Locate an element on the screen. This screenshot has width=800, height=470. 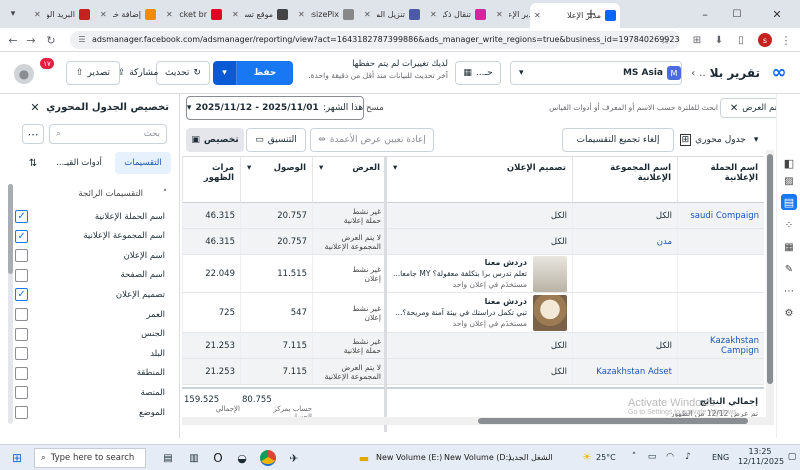
document-icon: ▤ is located at coordinates (789, 202).